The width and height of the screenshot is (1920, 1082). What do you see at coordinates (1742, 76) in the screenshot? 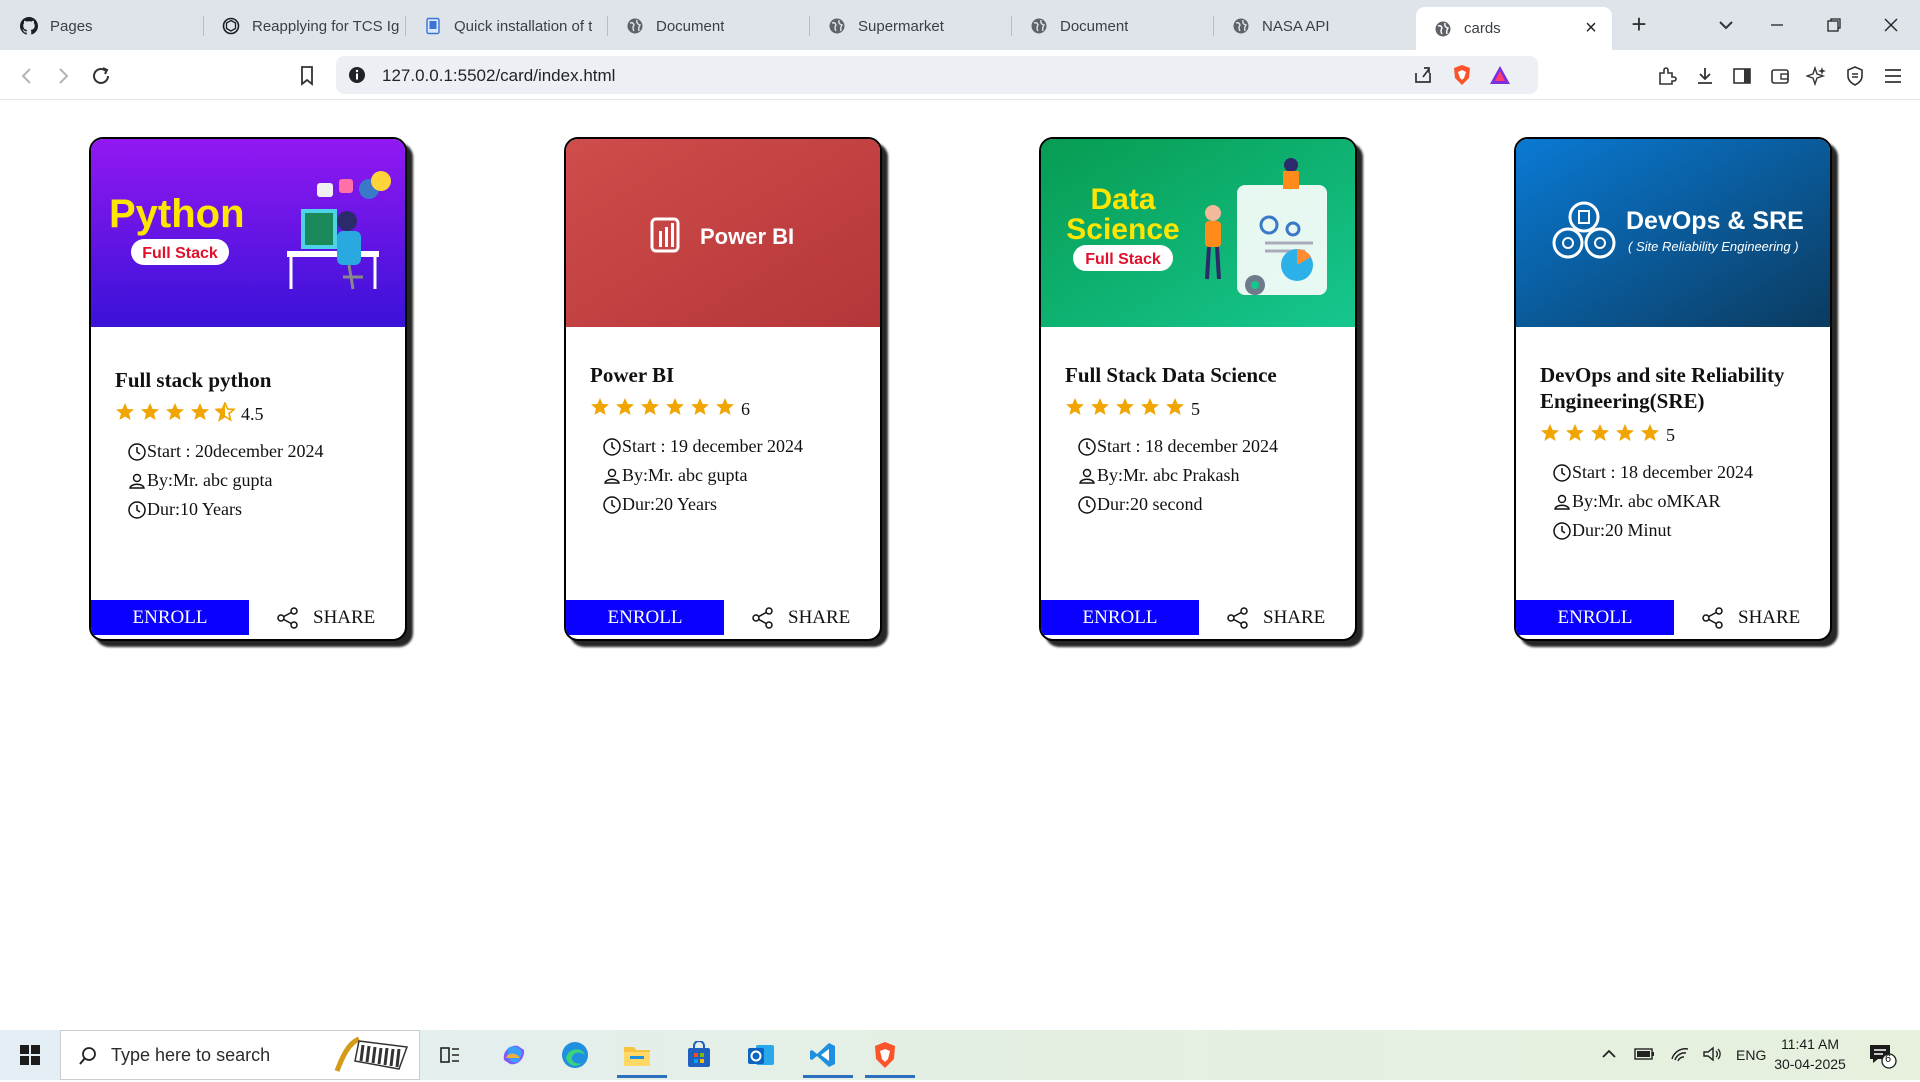
I see `sidebar-icon` at bounding box center [1742, 76].